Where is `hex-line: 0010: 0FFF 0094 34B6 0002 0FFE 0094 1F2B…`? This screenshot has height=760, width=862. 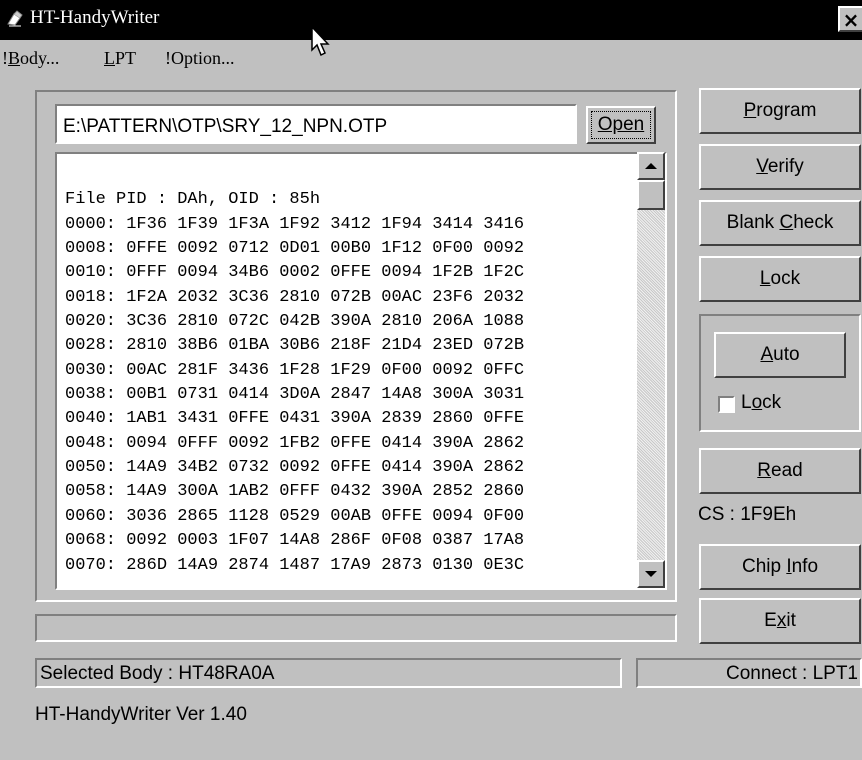
hex-line: 0010: 0FFF 0094 34B6 0002 0FFE 0094 1F2B… is located at coordinates (295, 273).